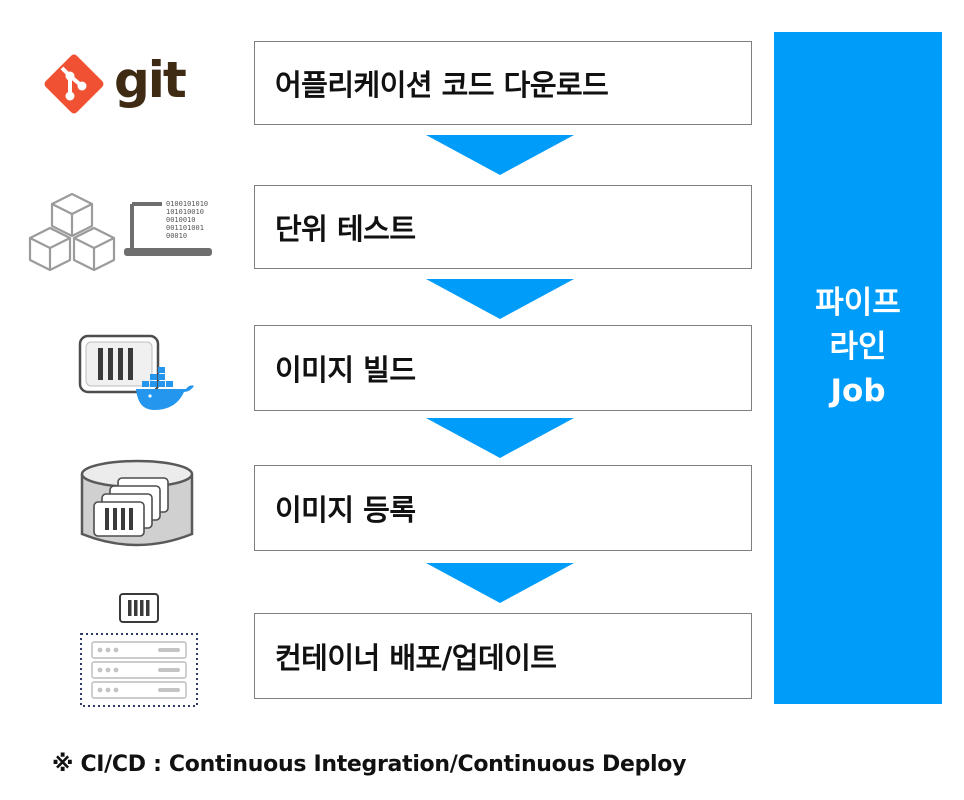  Describe the element at coordinates (416, 658) in the screenshot. I see `step-label-container-deploy: 컨테이너 배포/업데이트` at that location.